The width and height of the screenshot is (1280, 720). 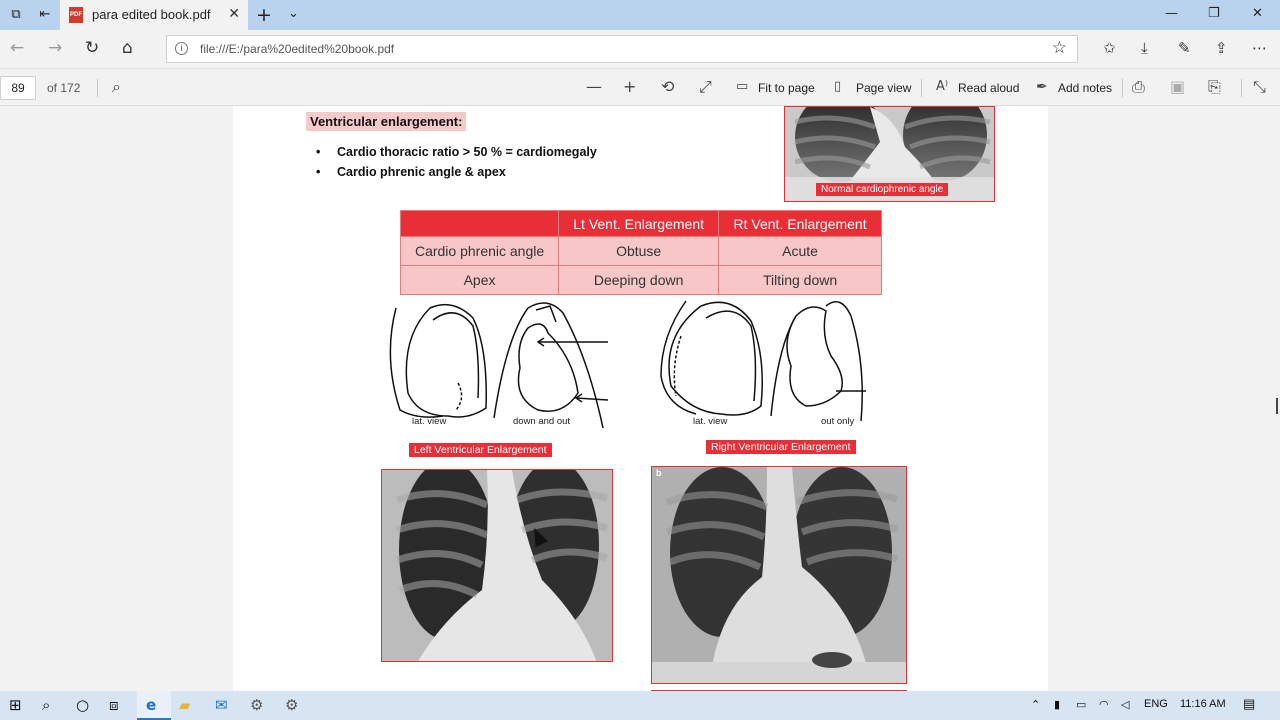 I want to click on info-icon: i, so click(x=181, y=48).